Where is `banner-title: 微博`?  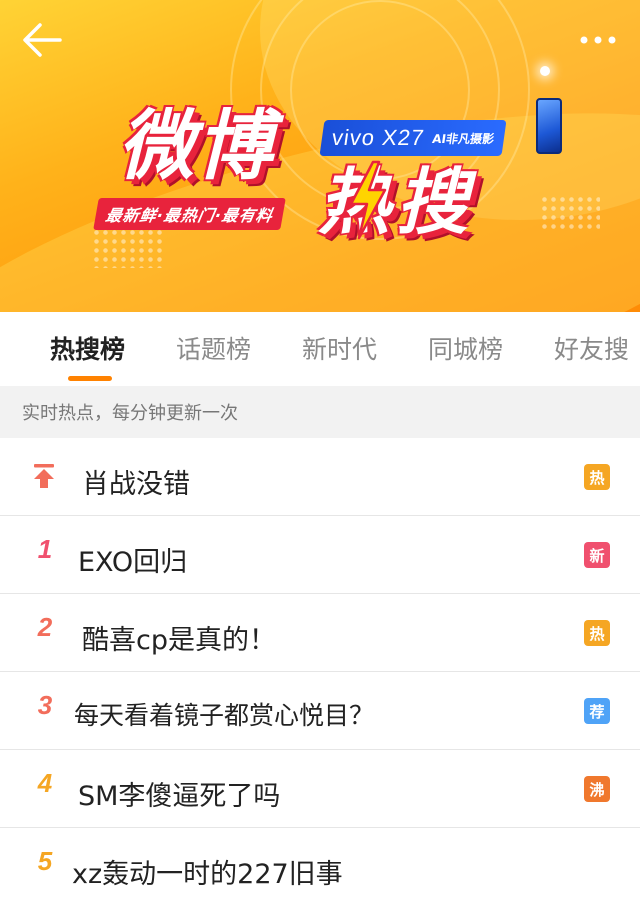 banner-title: 微博 is located at coordinates (196, 145).